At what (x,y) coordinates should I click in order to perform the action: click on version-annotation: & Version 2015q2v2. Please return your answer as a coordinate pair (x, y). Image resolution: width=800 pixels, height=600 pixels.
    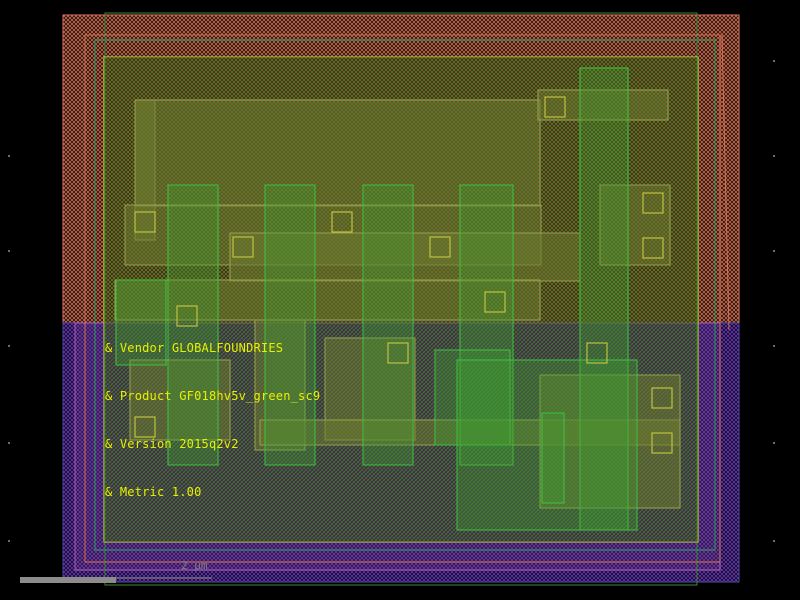
    Looking at the image, I should click on (172, 444).